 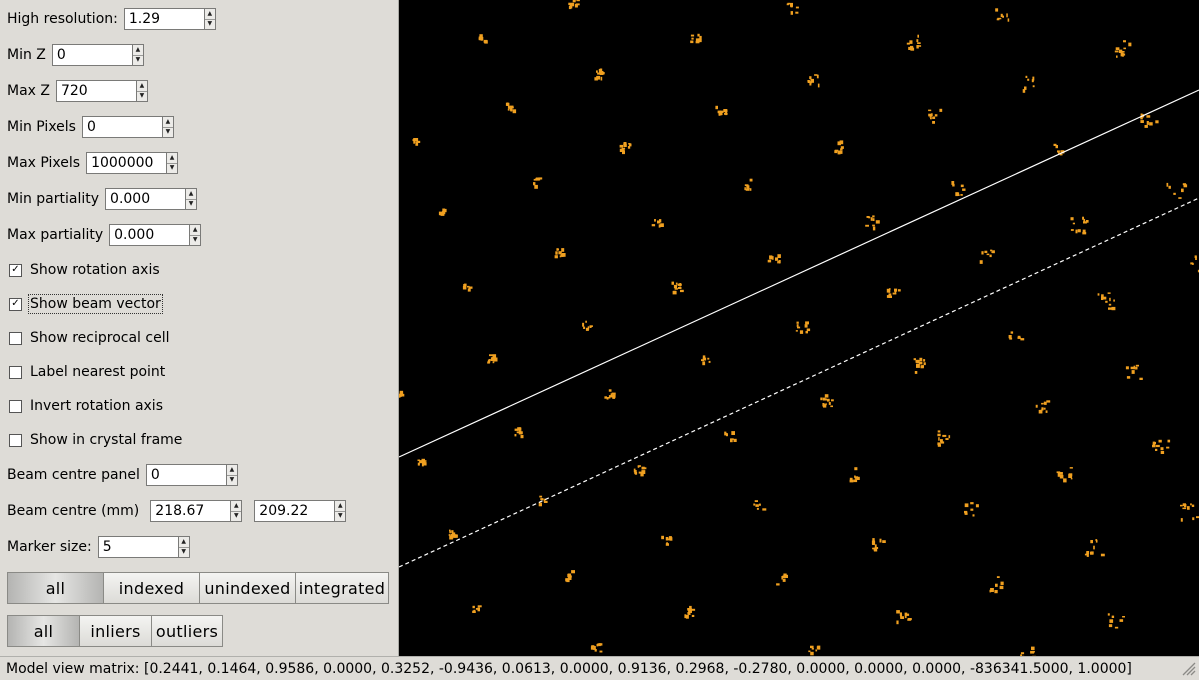 I want to click on beam-centre-y-spinbox: ▲▼, so click(x=300, y=511).